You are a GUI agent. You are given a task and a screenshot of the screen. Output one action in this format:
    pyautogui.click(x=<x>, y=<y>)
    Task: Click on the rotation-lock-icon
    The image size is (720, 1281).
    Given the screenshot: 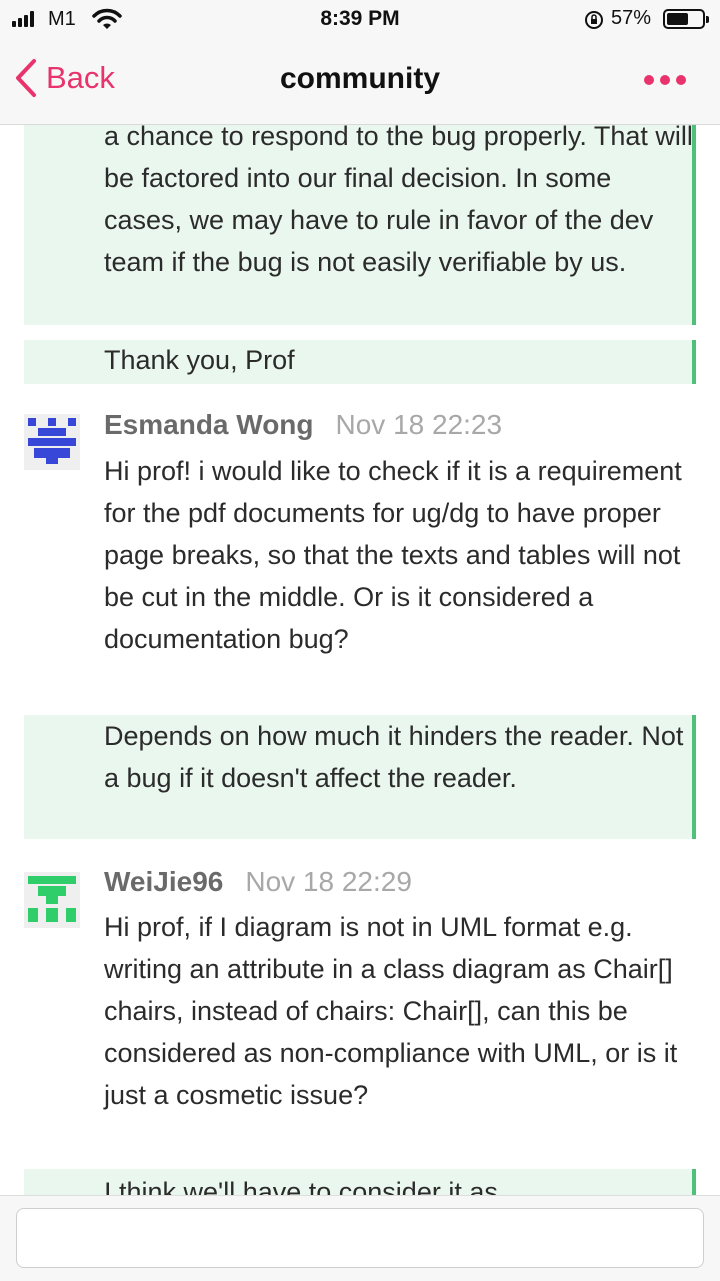 What is the action you would take?
    pyautogui.click(x=594, y=20)
    